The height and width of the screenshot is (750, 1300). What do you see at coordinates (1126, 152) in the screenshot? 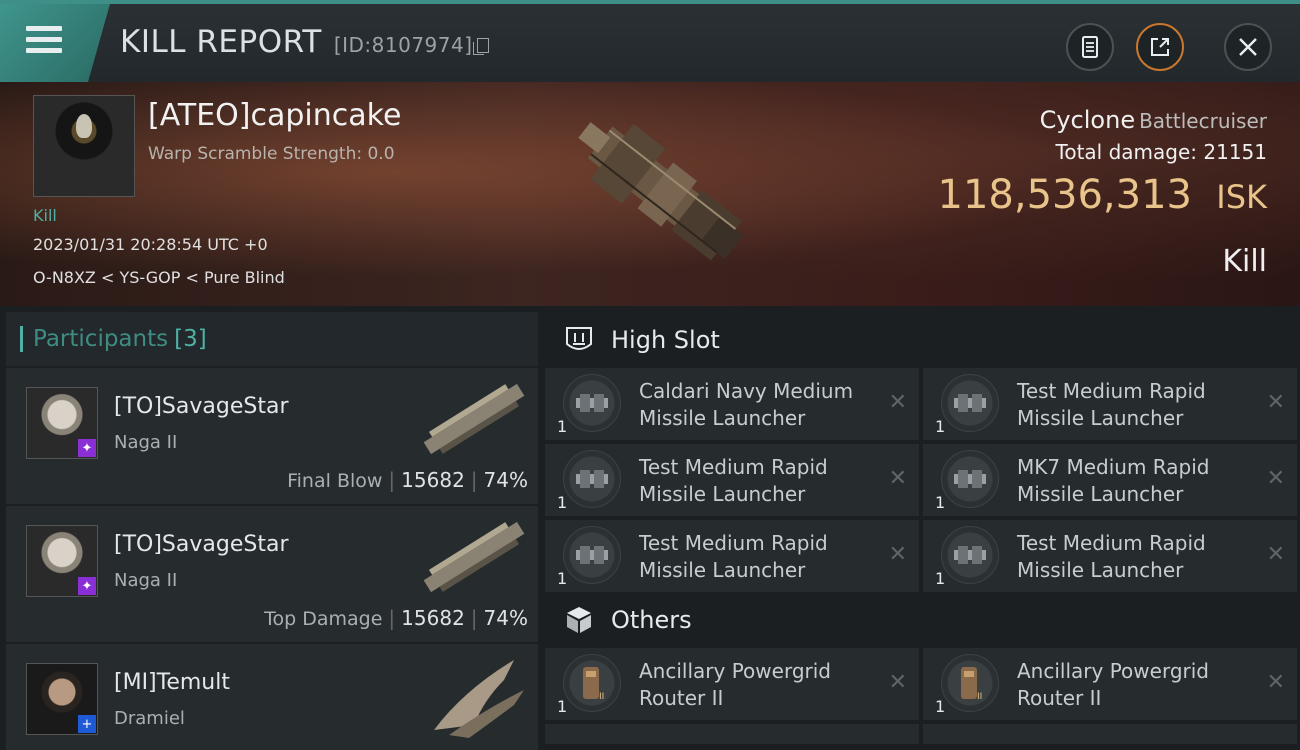
I see `total-damage-label: Total damage:` at bounding box center [1126, 152].